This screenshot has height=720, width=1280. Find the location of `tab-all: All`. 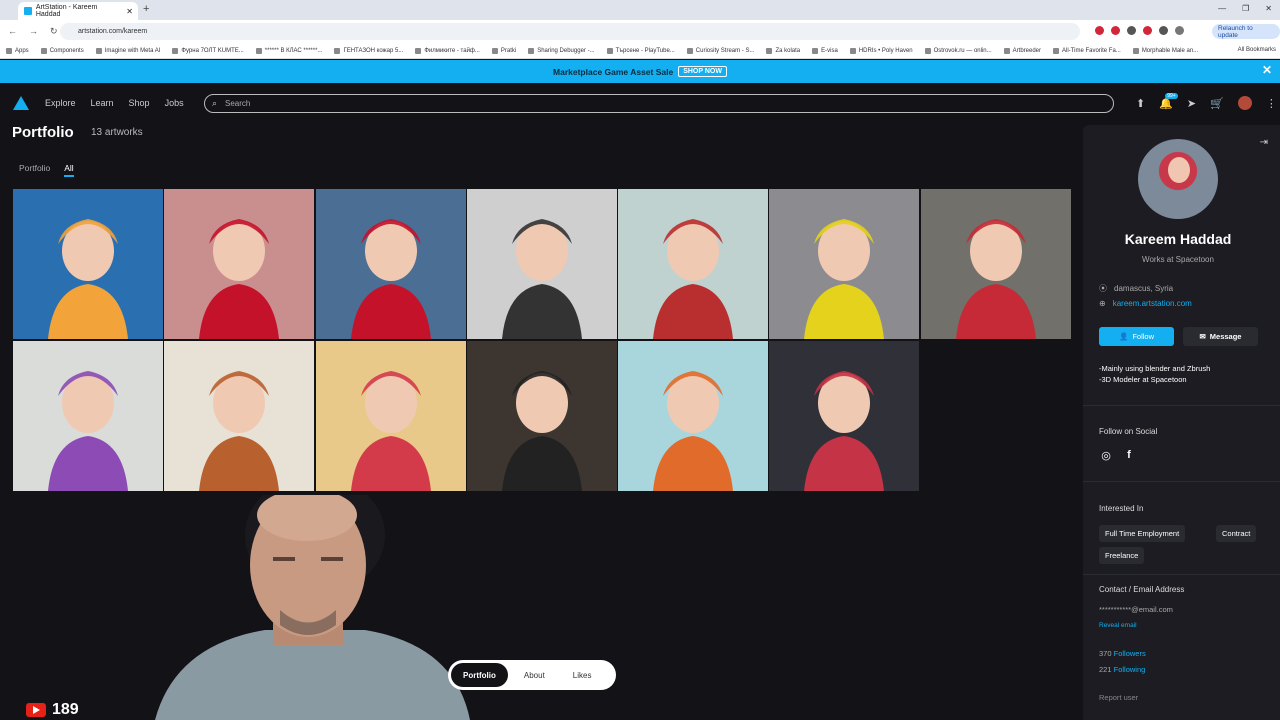

tab-all: All is located at coordinates (69, 170).